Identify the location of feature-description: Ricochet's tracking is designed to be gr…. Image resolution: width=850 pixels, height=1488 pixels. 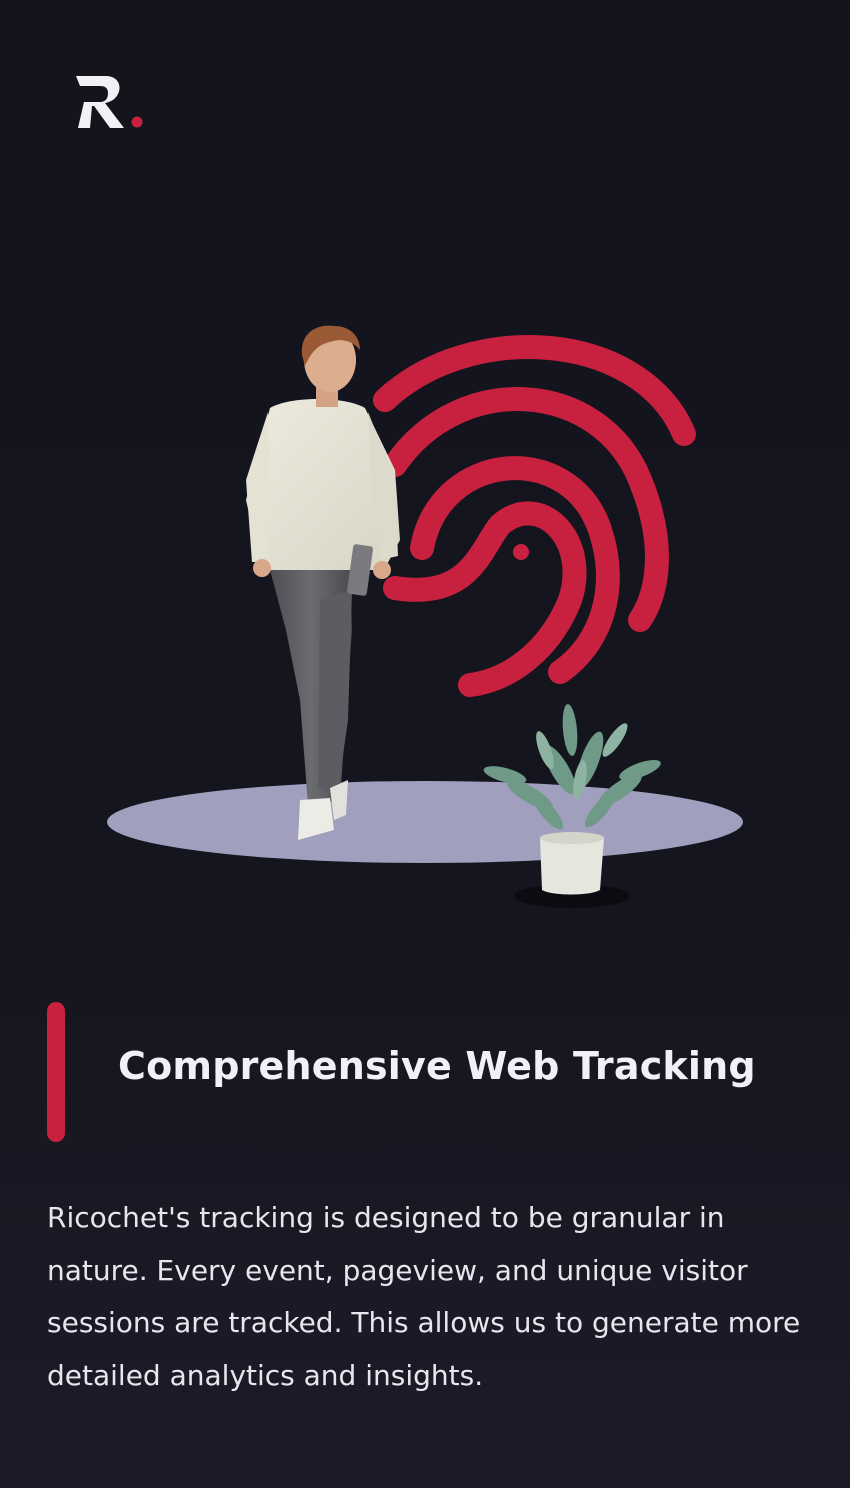
(424, 1296).